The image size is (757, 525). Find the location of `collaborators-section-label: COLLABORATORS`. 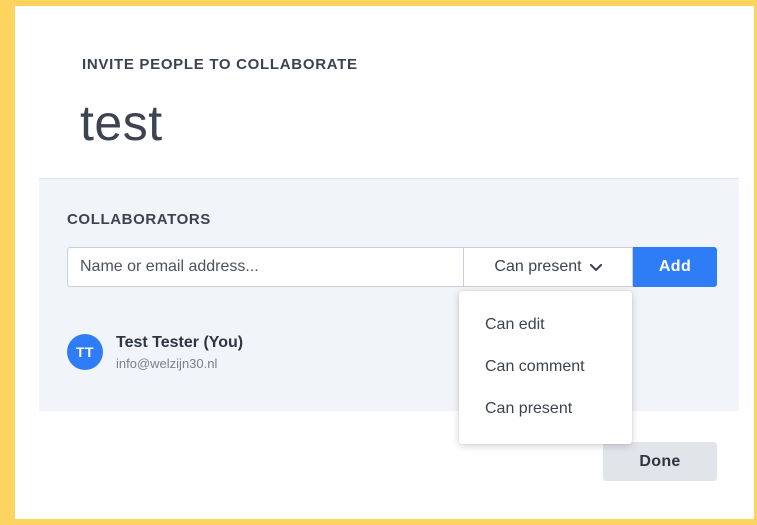

collaborators-section-label: COLLABORATORS is located at coordinates (139, 219).